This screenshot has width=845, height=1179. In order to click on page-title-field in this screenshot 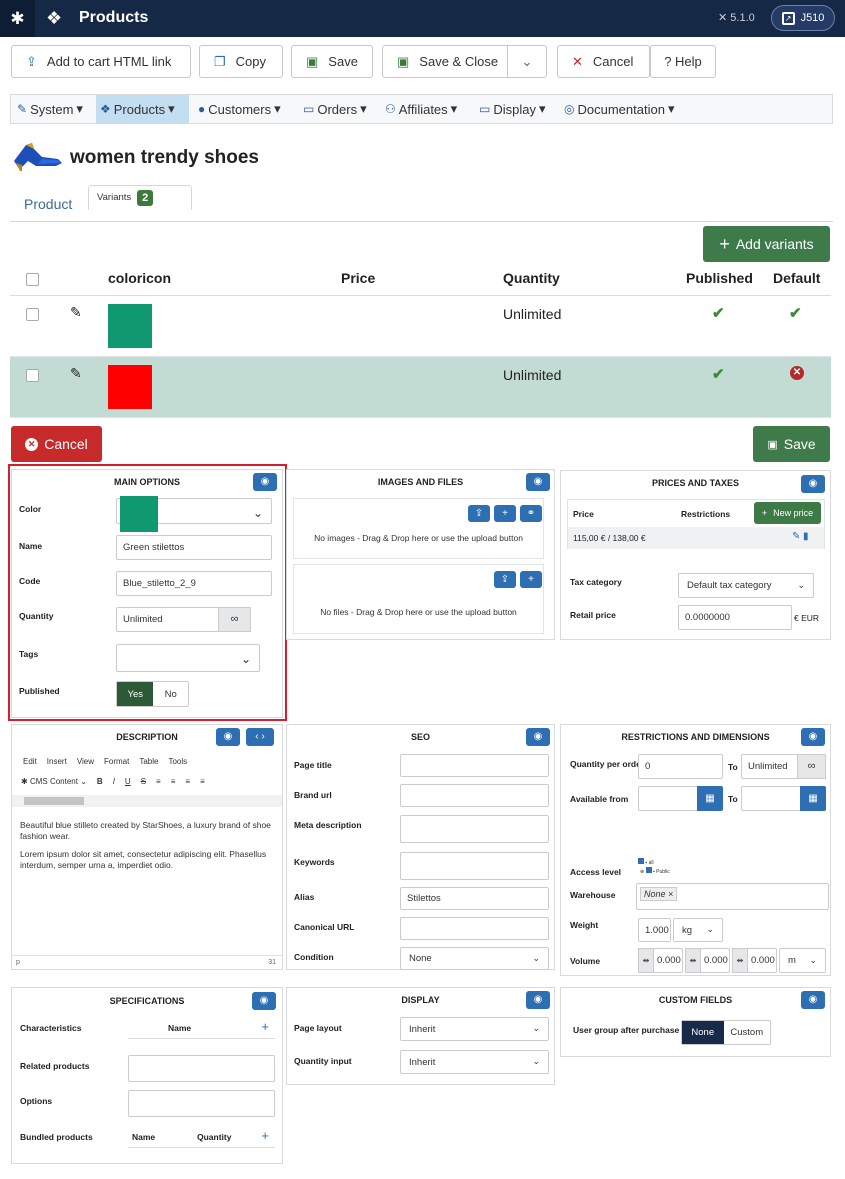, I will do `click(474, 765)`.